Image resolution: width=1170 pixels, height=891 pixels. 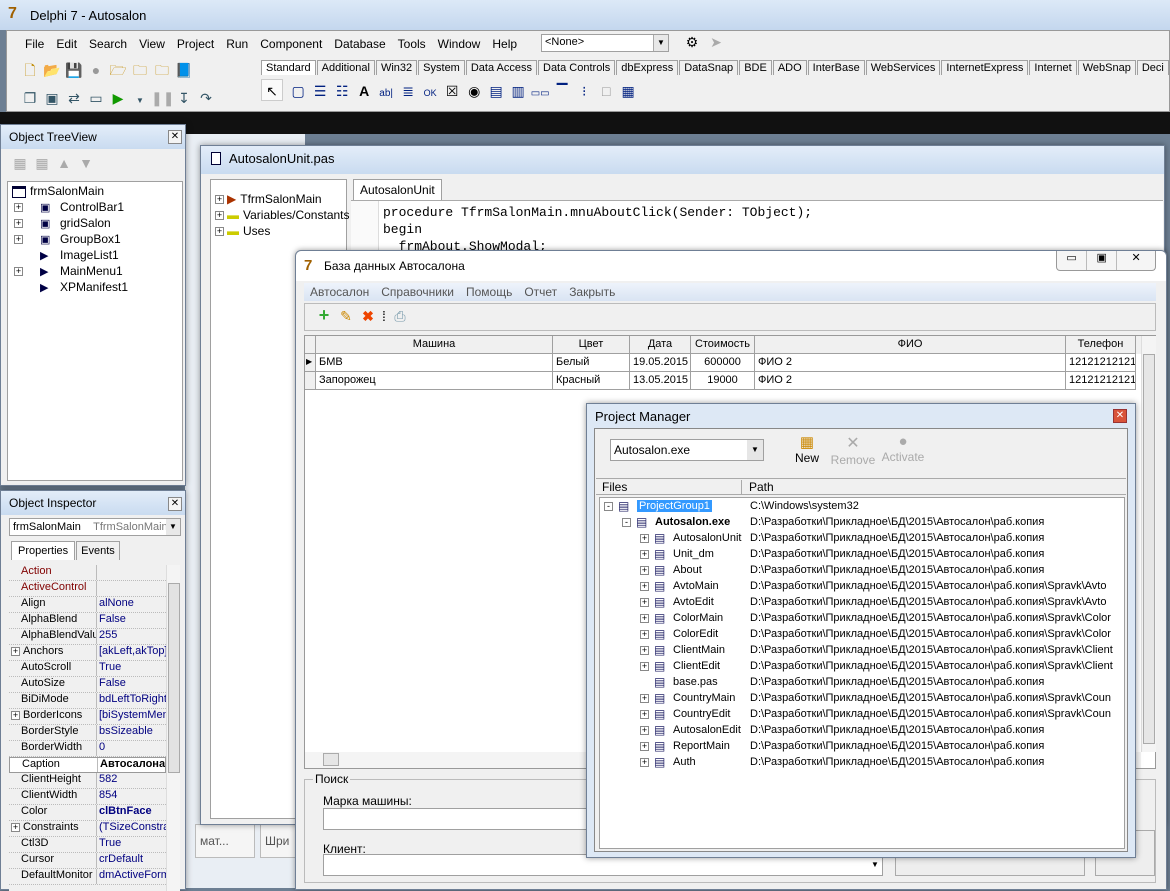 I want to click on pause-icon: ❚❚, so click(x=162, y=98).